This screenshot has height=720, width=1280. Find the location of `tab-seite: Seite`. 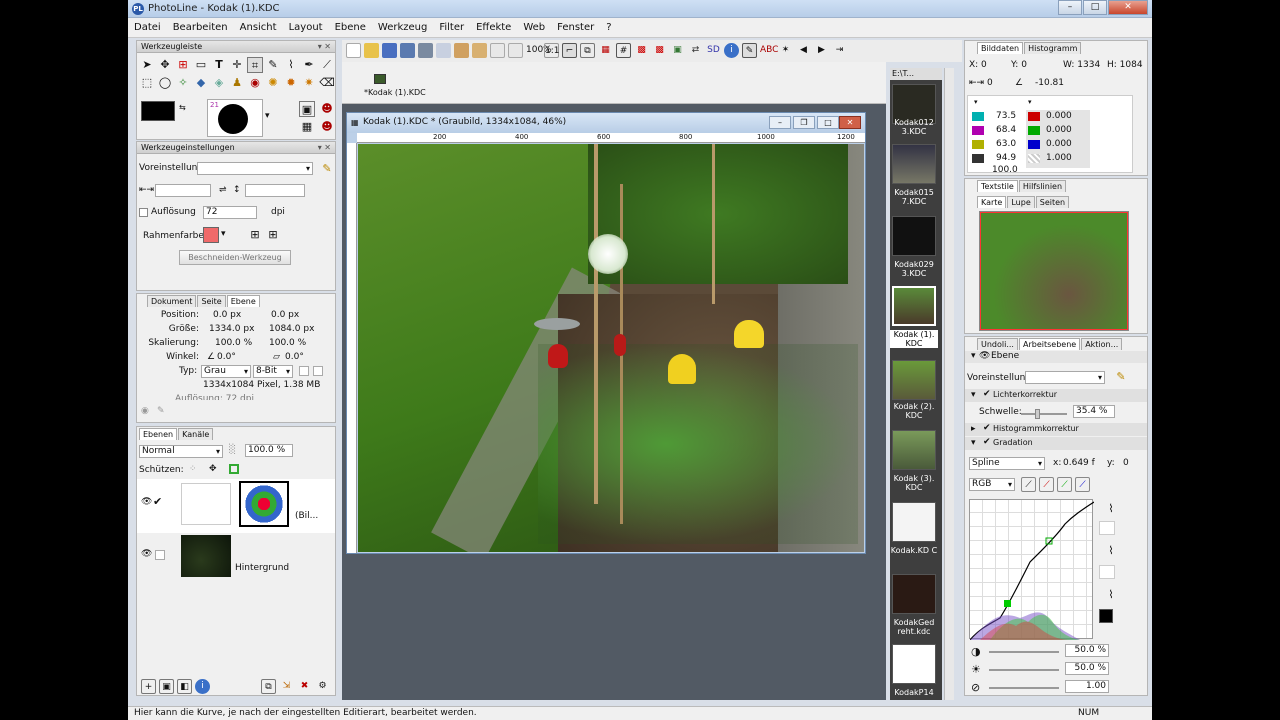

tab-seite: Seite is located at coordinates (211, 301).